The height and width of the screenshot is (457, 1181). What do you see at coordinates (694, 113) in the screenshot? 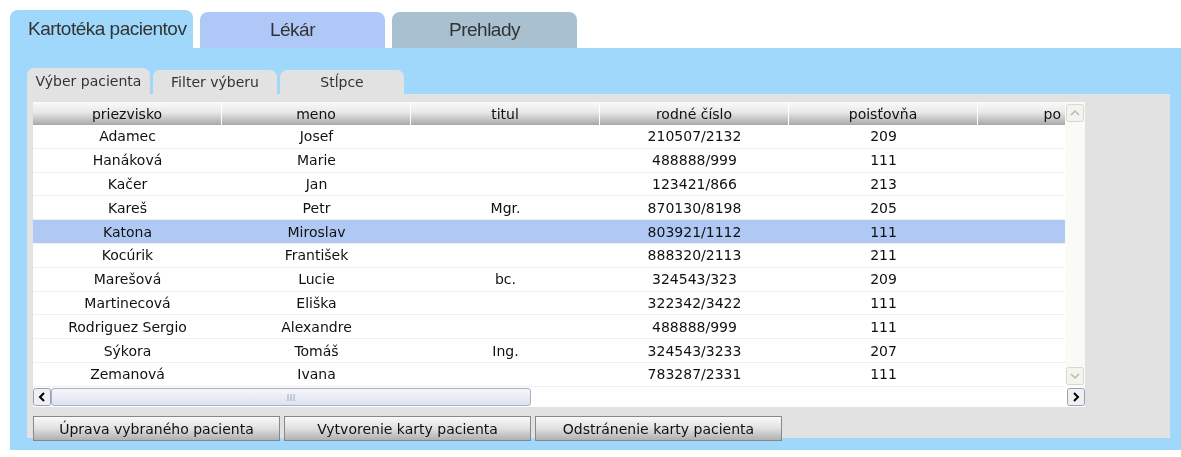
I see `column-header: rodné číslo` at bounding box center [694, 113].